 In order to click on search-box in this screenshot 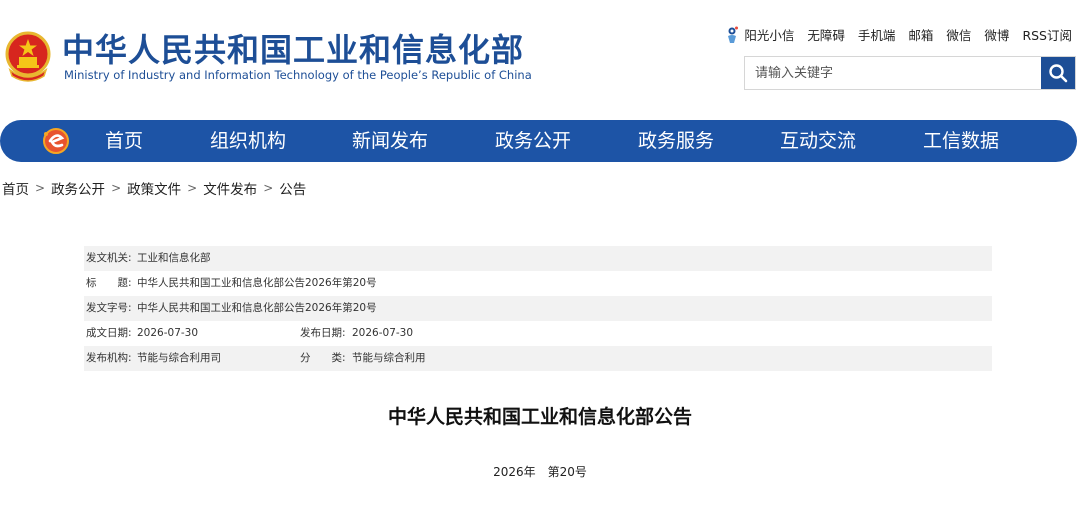, I will do `click(910, 73)`.